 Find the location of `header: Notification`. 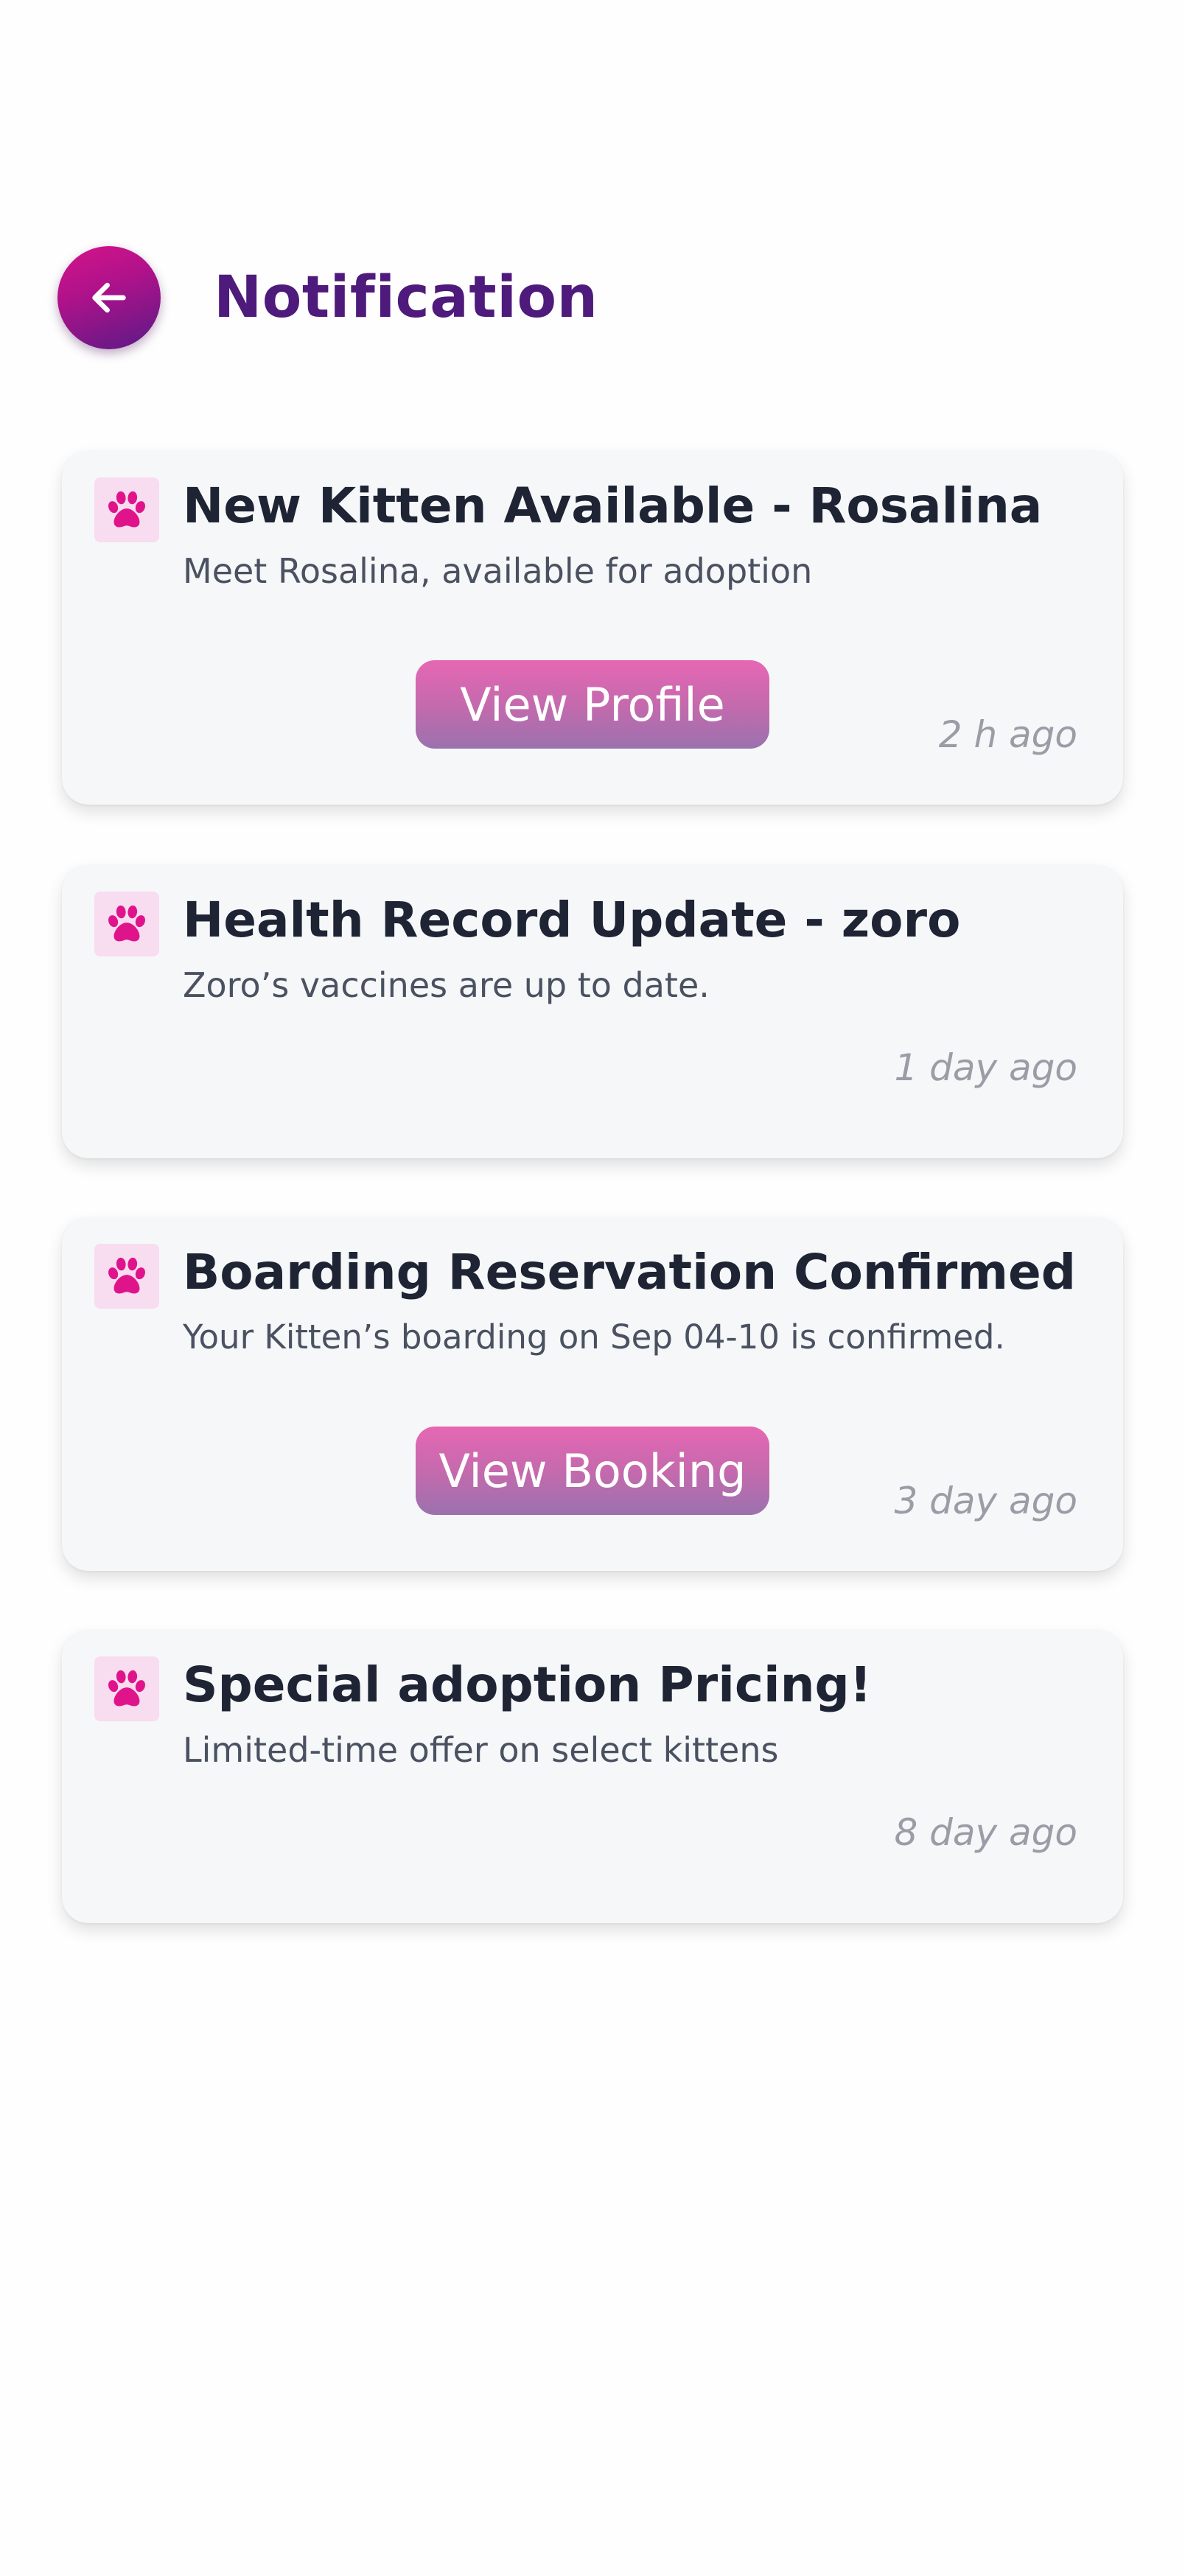

header: Notification is located at coordinates (327, 297).